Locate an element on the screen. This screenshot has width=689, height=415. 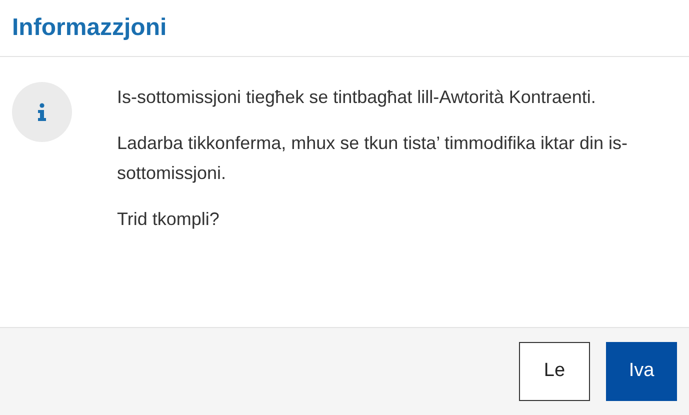
message-text: Trid tkompli? is located at coordinates (168, 219).